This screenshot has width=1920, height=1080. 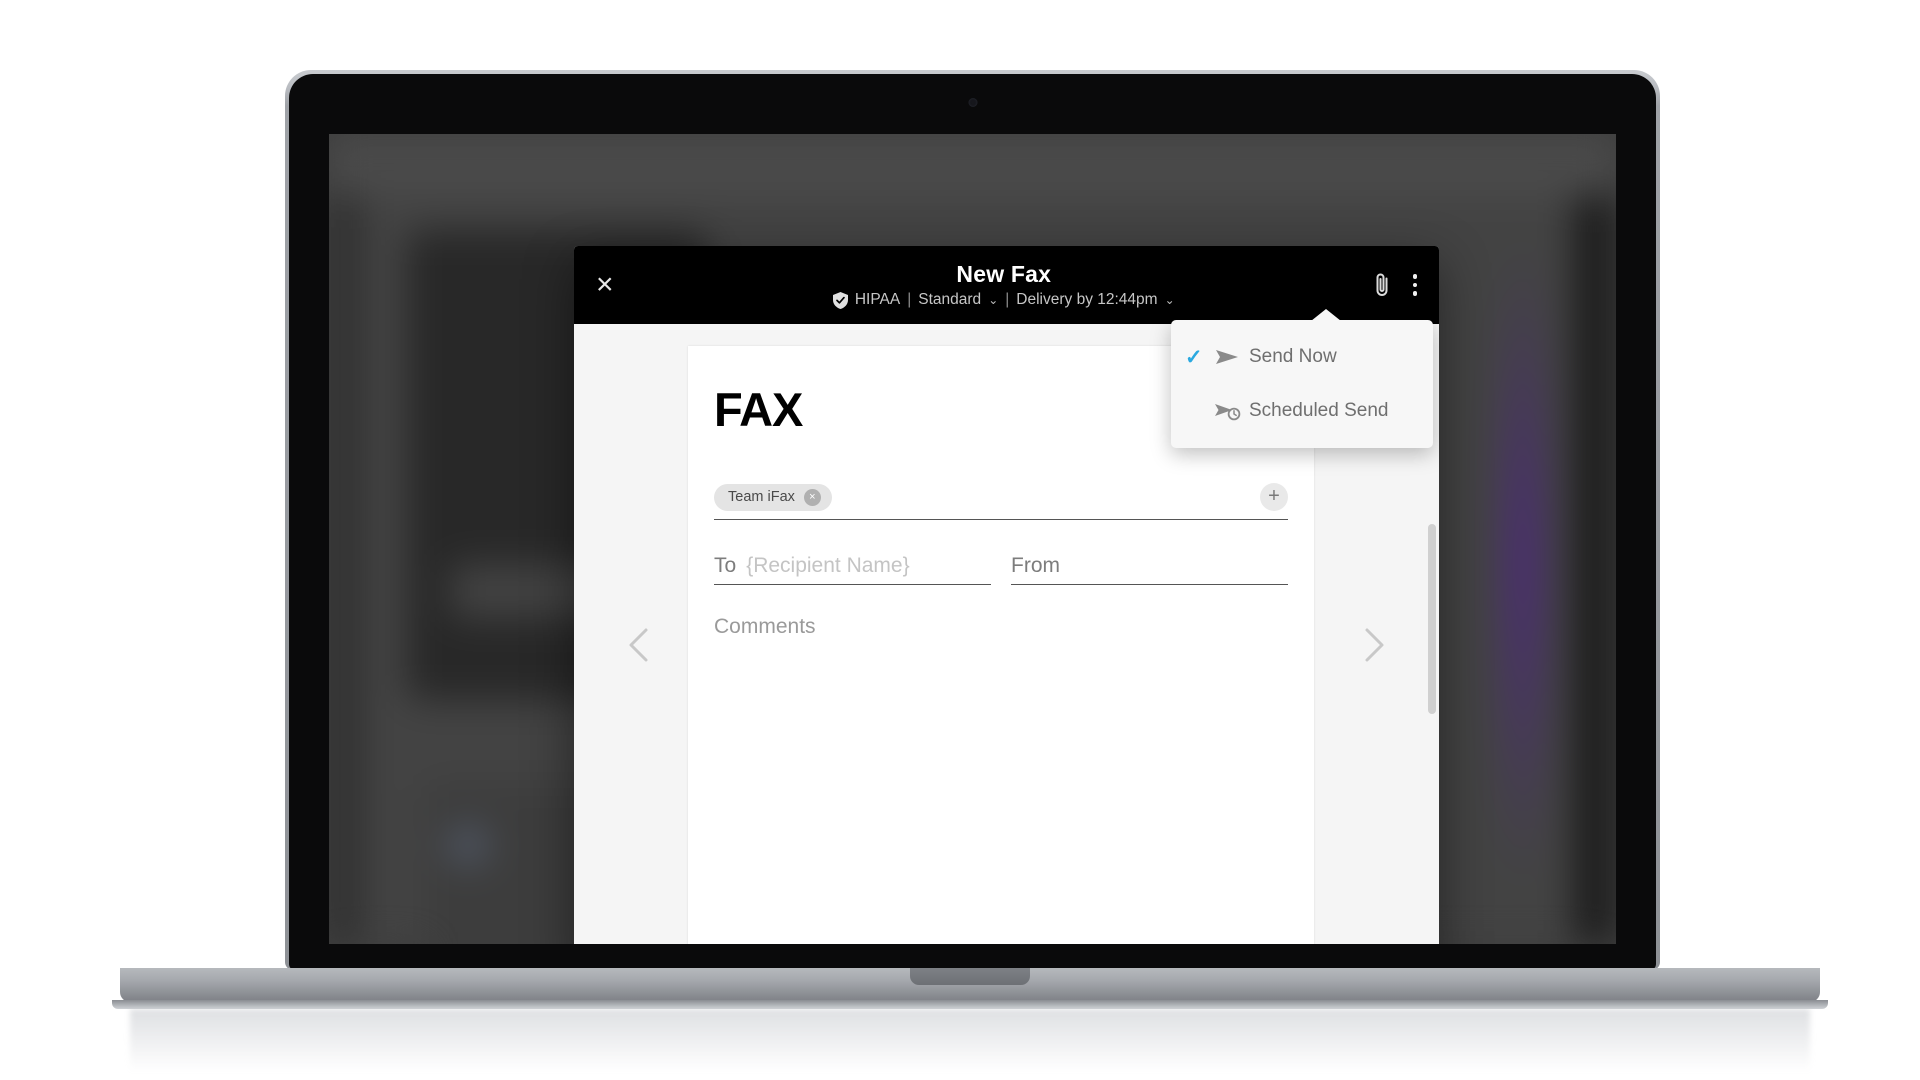 I want to click on from-field: From, so click(x=1149, y=569).